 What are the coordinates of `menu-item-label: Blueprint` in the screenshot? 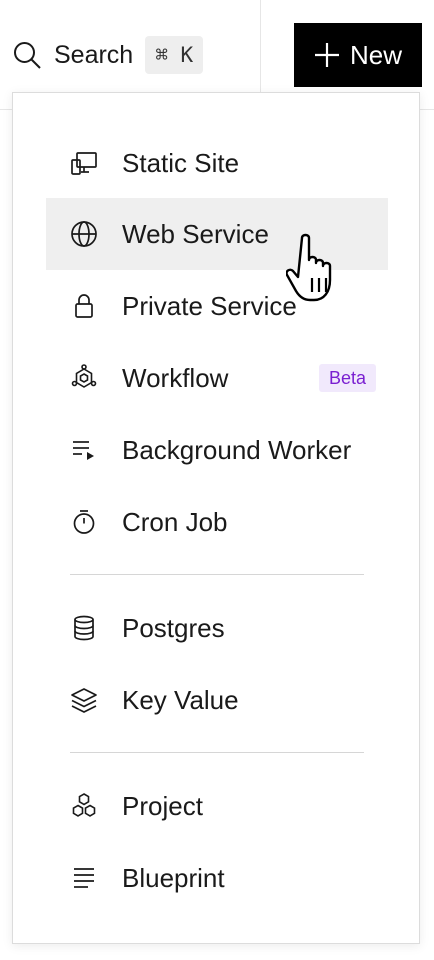 It's located at (173, 877).